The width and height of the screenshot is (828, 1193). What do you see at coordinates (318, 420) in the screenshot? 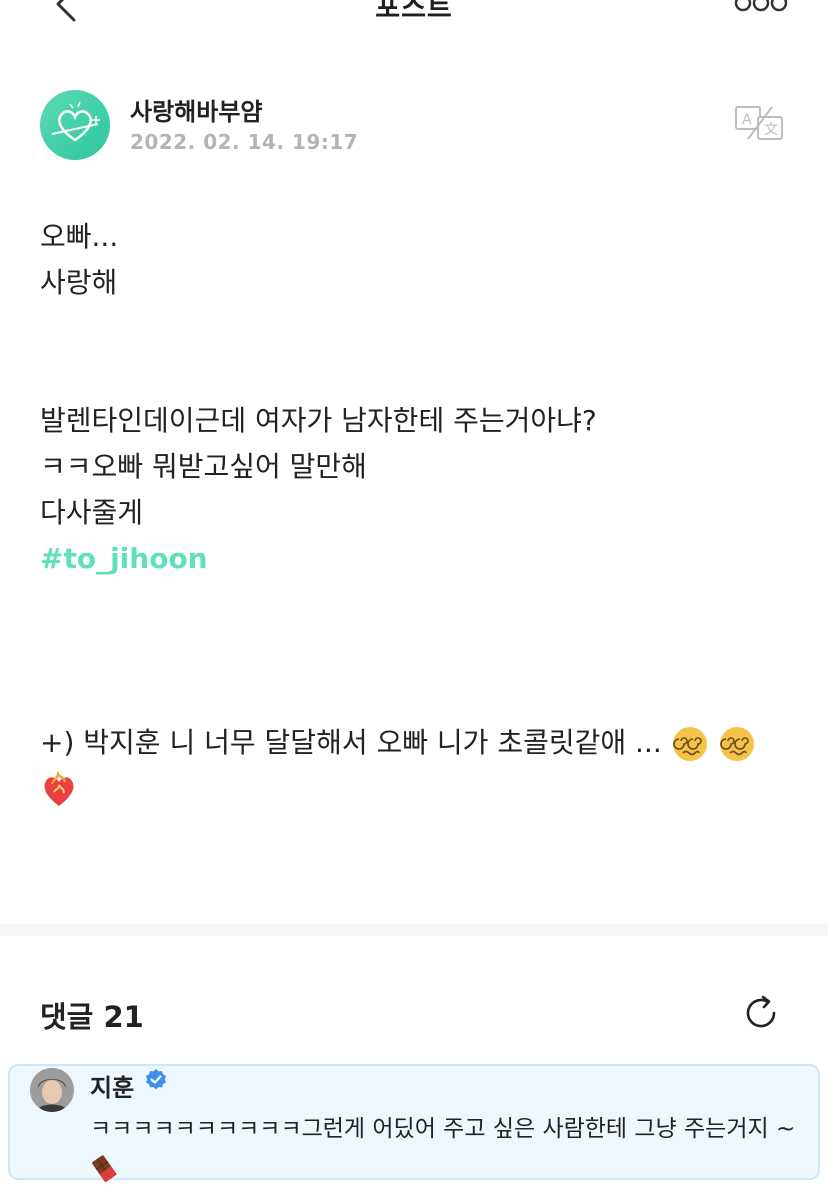
I see `post-line: 발렌타인데이근데 여자가 남자한테 주는거아냐?` at bounding box center [318, 420].